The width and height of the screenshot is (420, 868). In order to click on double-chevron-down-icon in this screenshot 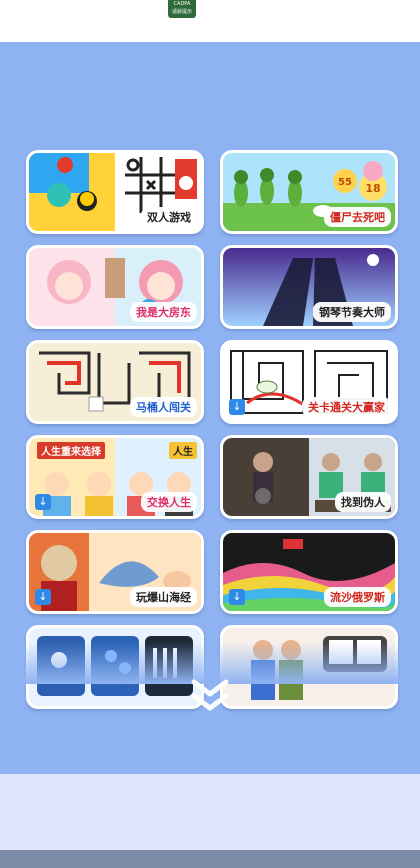, I will do `click(210, 696)`.